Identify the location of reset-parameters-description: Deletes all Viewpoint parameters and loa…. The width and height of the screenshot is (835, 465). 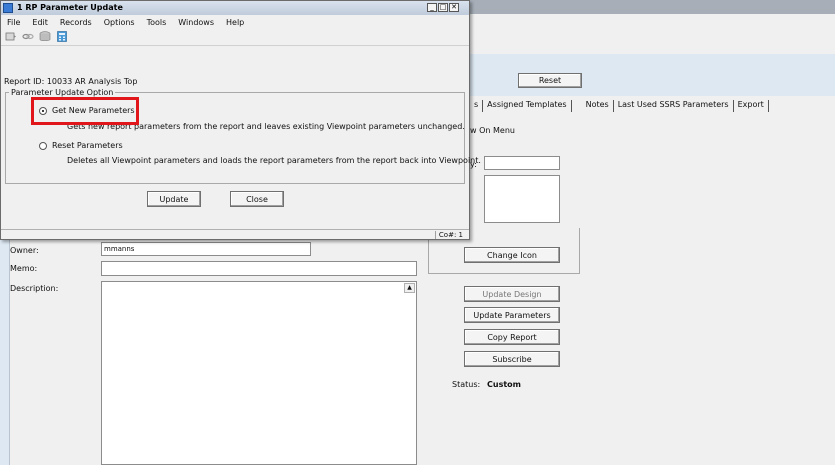
(274, 160).